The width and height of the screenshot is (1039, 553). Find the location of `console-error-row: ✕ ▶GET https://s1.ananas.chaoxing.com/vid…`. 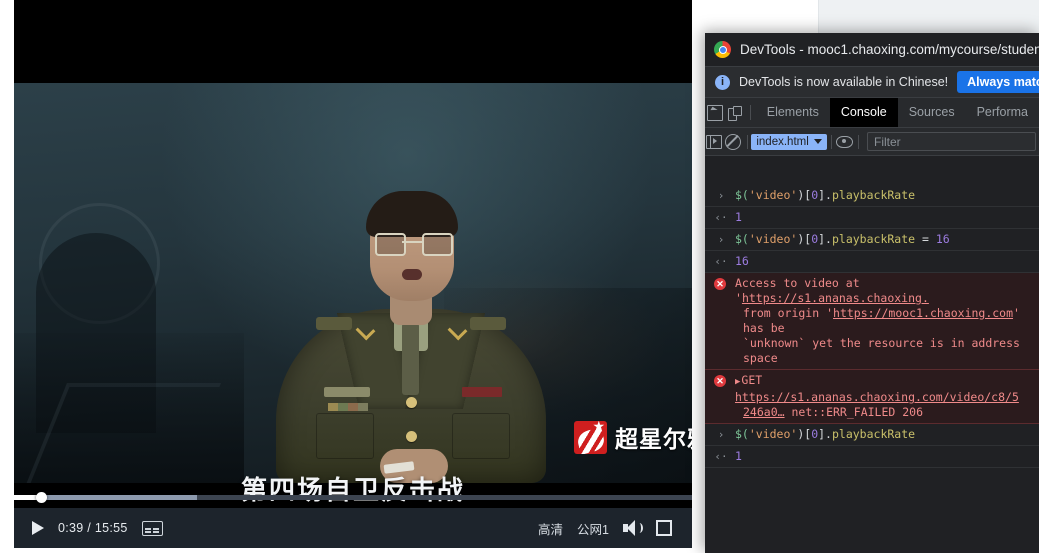

console-error-row: ✕ ▶GET https://s1.ananas.chaoxing.com/vid… is located at coordinates (872, 397).